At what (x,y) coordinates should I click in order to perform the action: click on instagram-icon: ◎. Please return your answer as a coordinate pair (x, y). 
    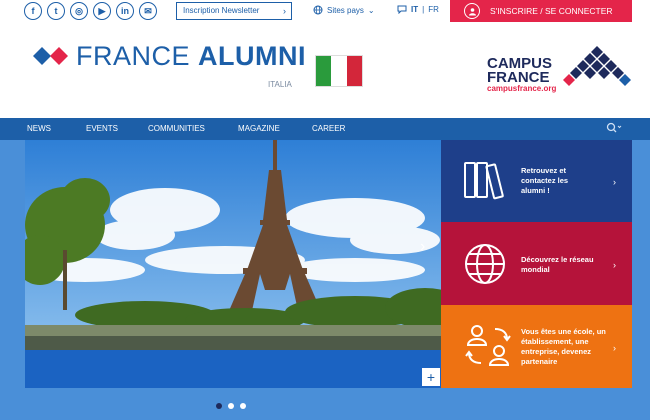
    Looking at the image, I should click on (79, 11).